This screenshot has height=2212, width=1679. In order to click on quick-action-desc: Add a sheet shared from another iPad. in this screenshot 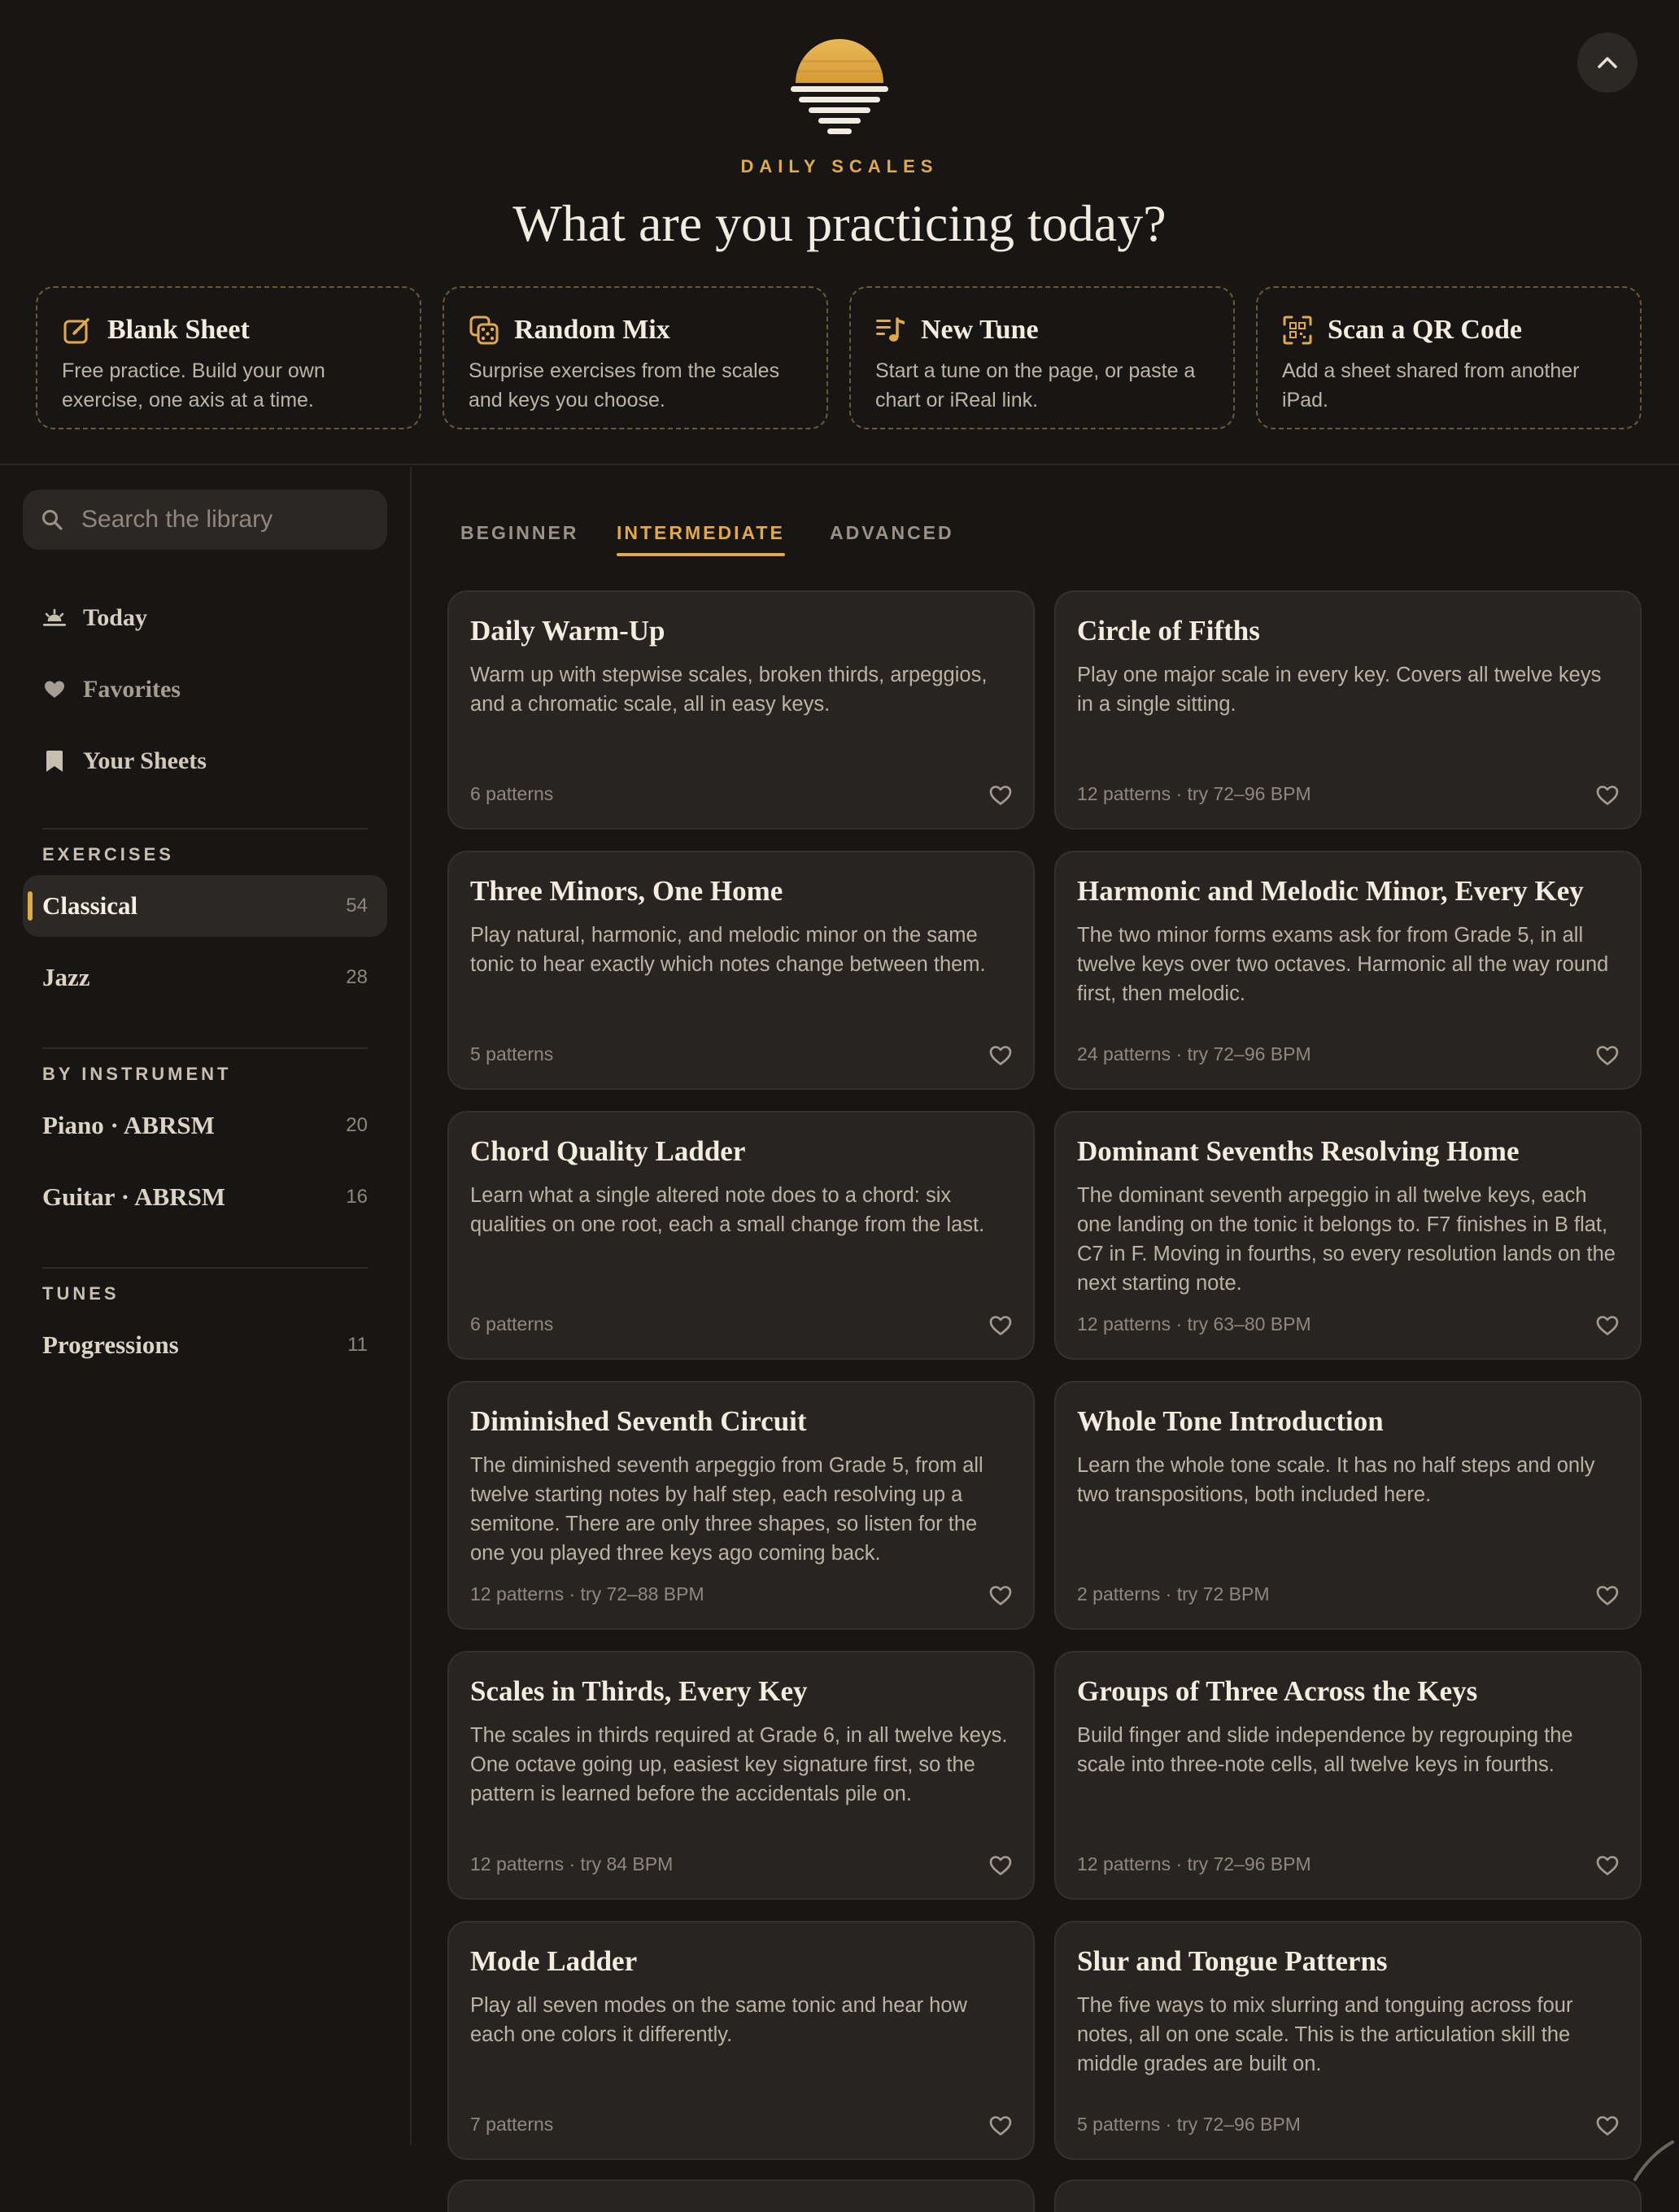, I will do `click(1431, 385)`.